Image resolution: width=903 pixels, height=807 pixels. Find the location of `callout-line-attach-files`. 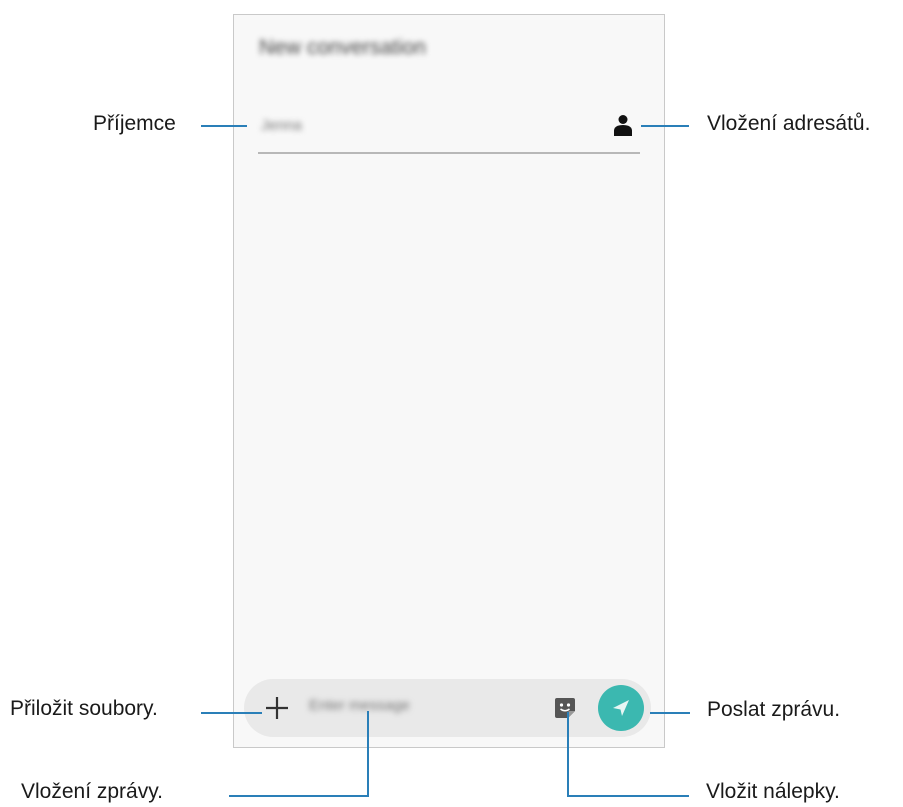

callout-line-attach-files is located at coordinates (231, 713).